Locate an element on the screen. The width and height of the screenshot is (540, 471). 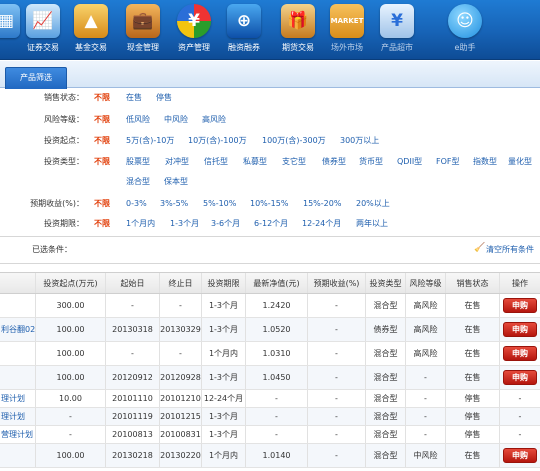
filter-option: 指数型 is located at coordinates (485, 162).